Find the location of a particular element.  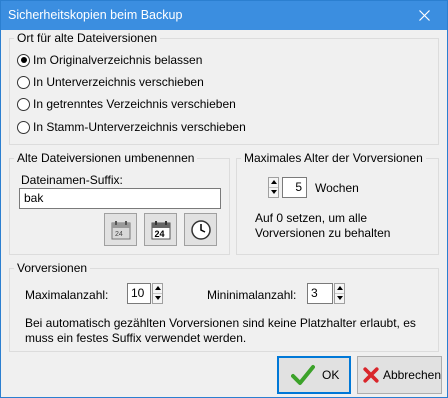

date24-suffix-button: 24 is located at coordinates (160, 229).